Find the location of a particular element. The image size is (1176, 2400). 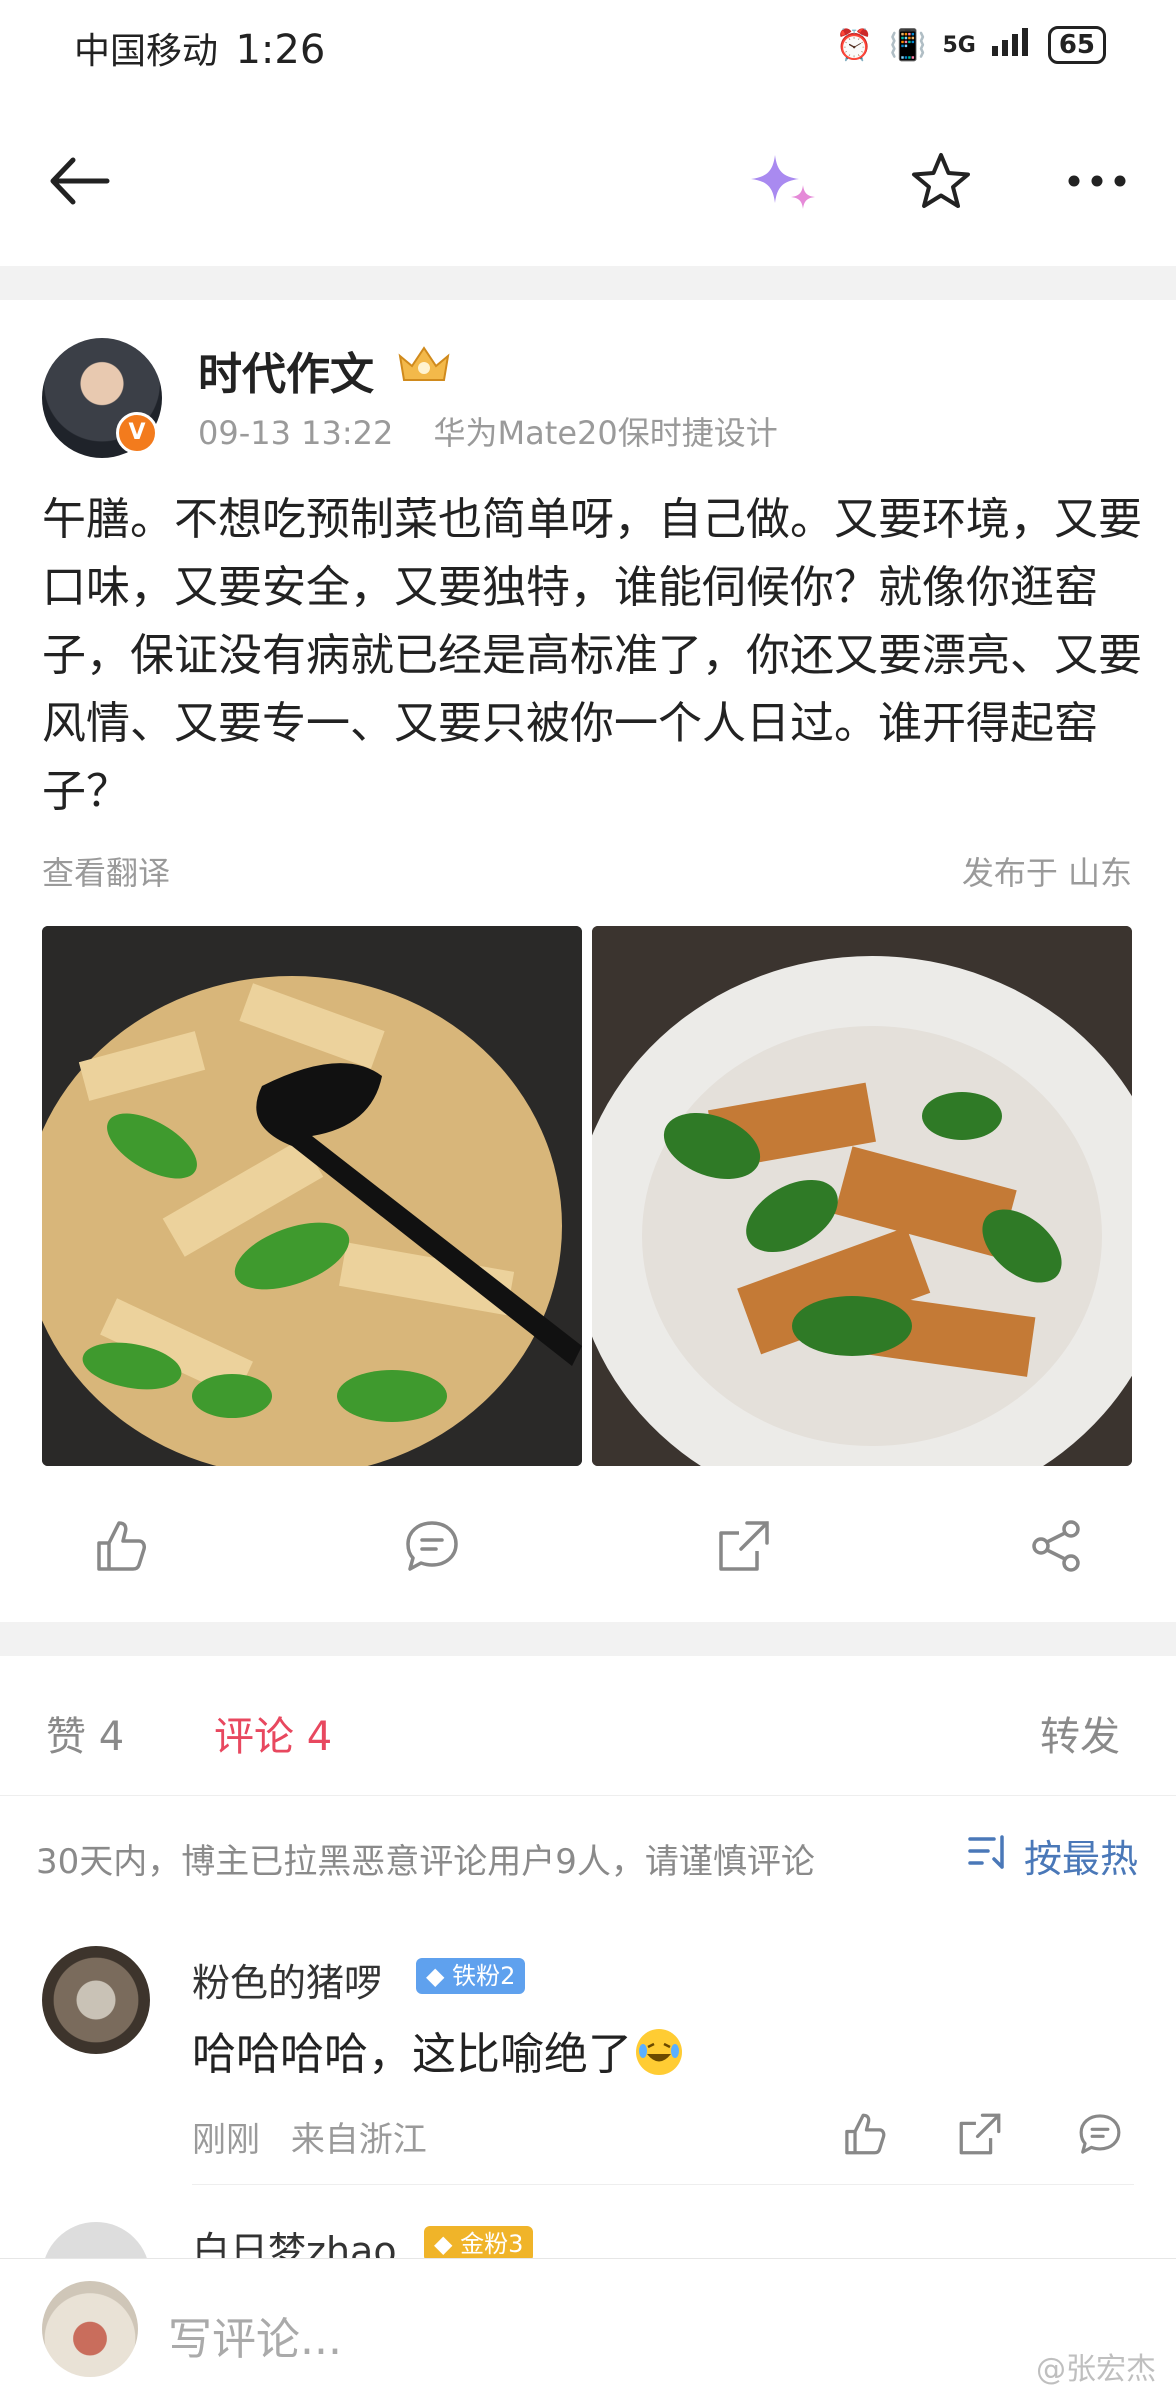

crown-icon is located at coordinates (424, 364).